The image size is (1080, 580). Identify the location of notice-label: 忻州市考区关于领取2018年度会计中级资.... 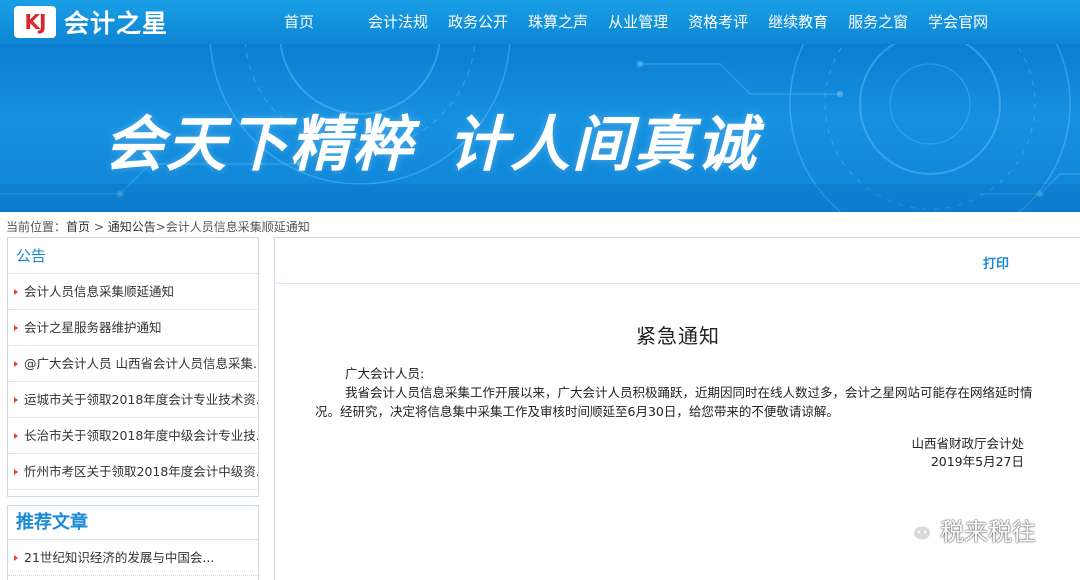
(141, 471).